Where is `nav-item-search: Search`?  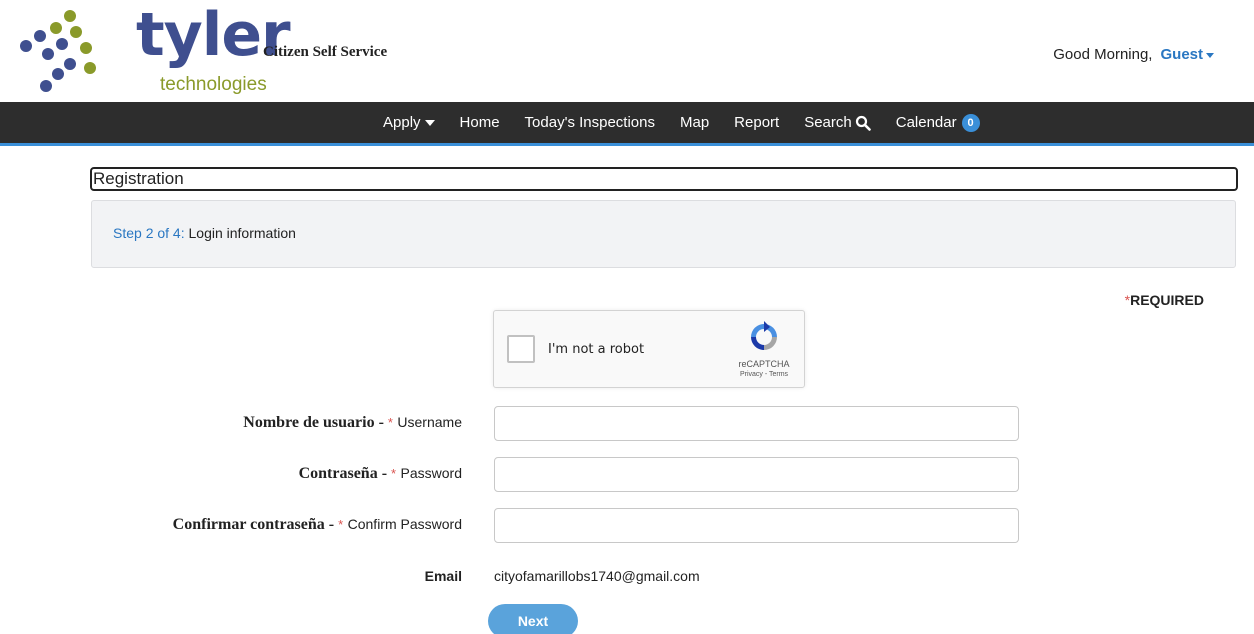 nav-item-search: Search is located at coordinates (837, 122).